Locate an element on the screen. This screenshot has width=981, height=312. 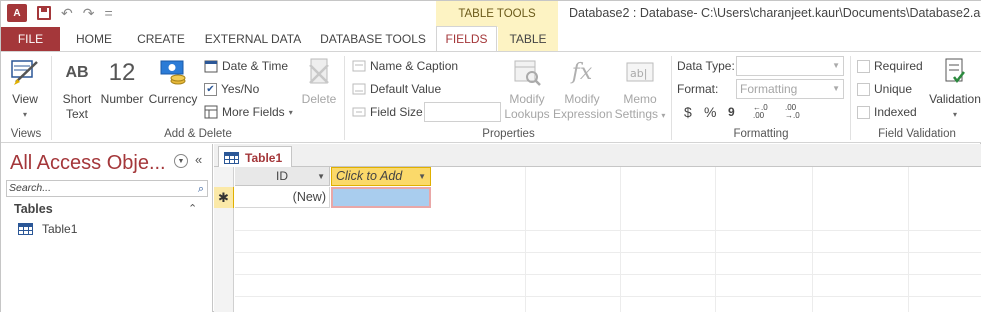
modify-lookups-button: Modify Lookups is located at coordinates (527, 89).